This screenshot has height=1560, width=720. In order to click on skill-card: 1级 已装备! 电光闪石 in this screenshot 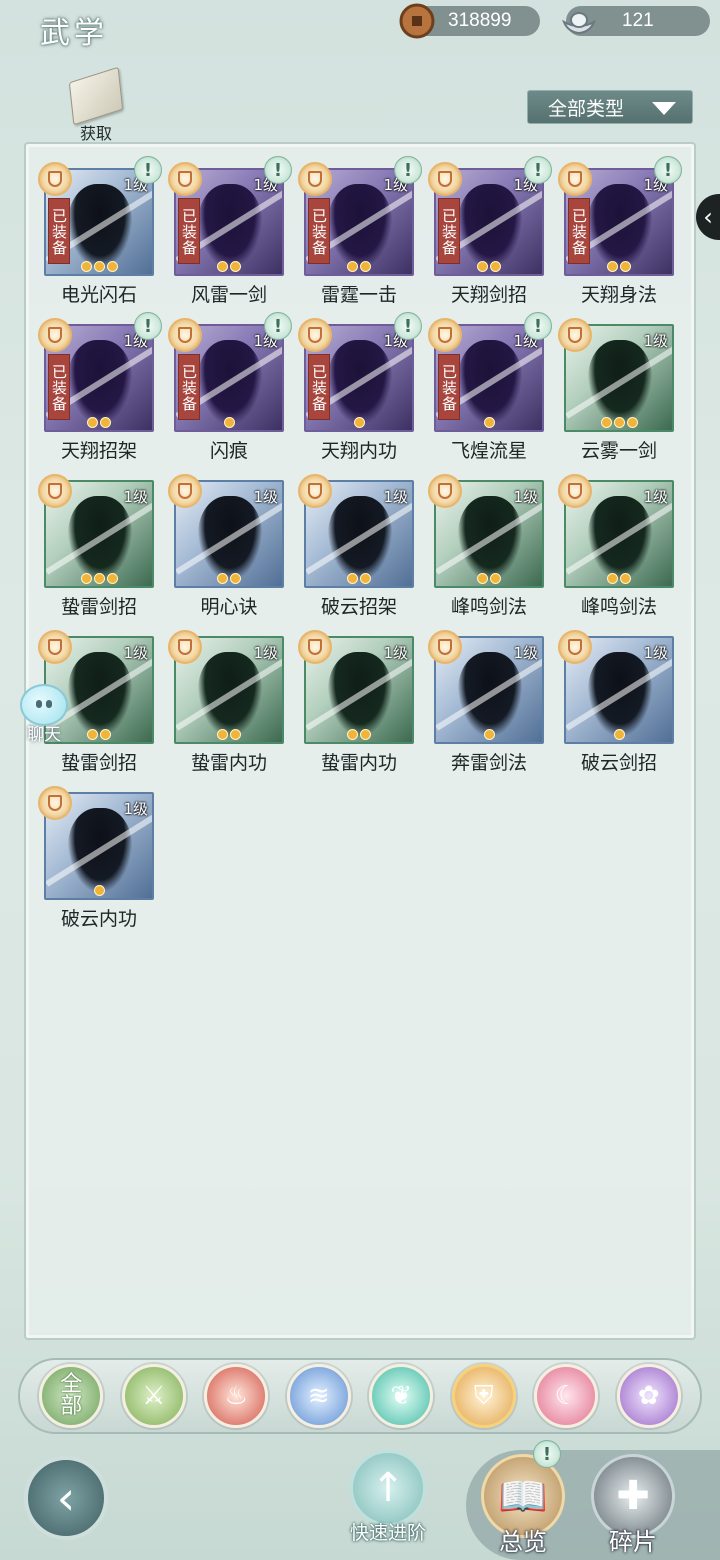, I will do `click(100, 231)`.